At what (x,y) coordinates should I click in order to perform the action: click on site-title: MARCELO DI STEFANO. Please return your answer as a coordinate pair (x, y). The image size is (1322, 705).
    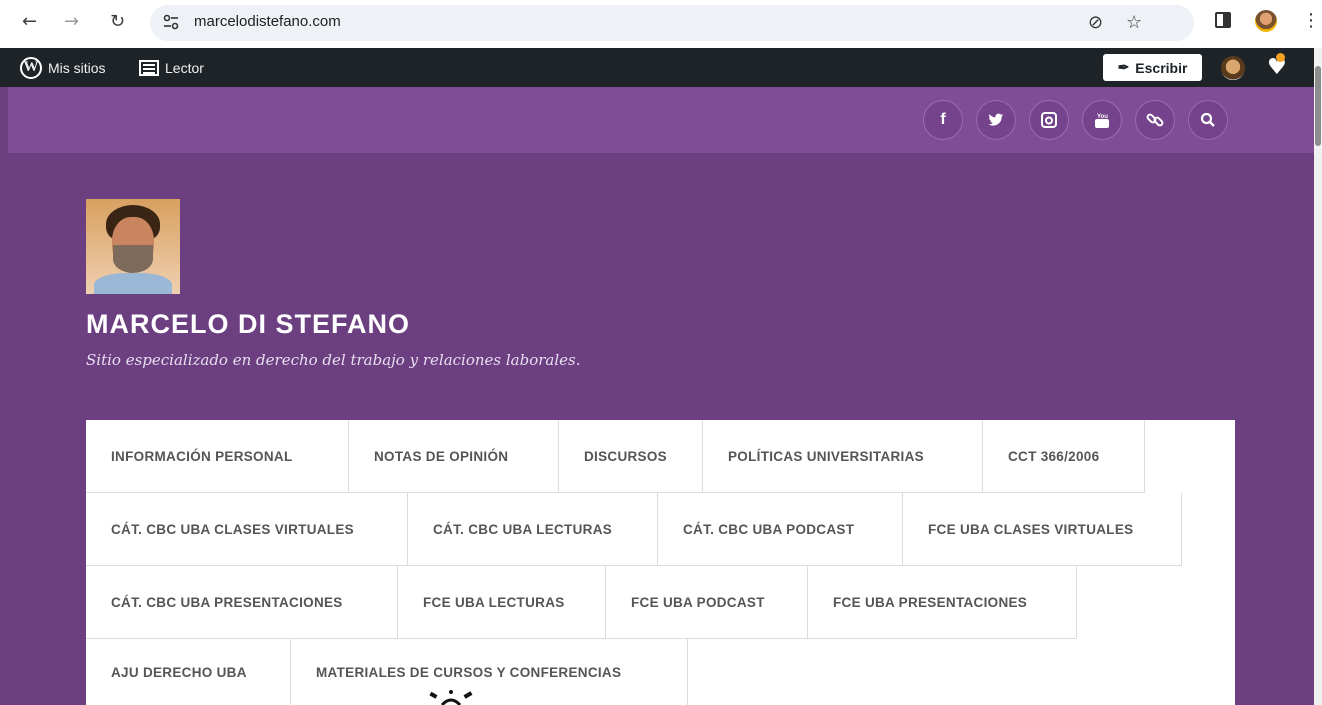
    Looking at the image, I should click on (248, 324).